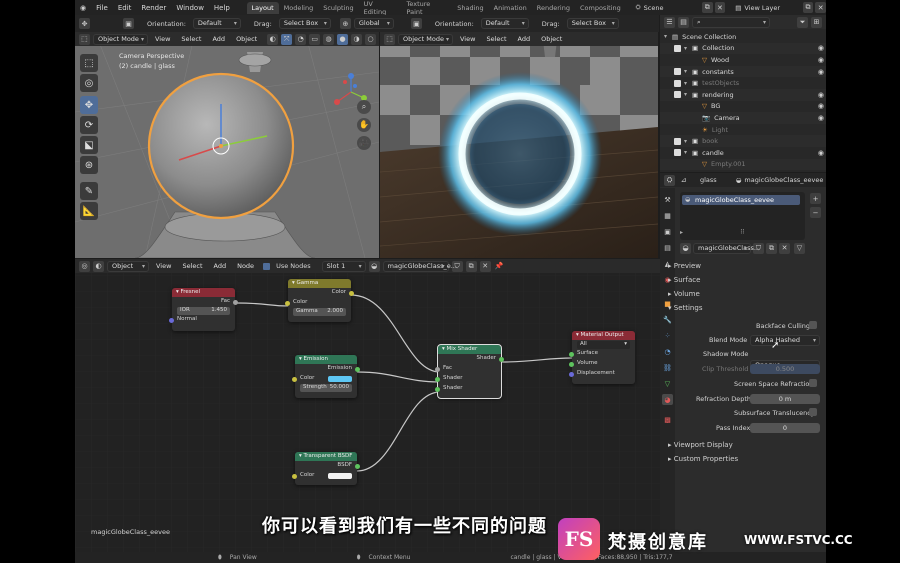  I want to click on emission-color-swatch, so click(340, 379).